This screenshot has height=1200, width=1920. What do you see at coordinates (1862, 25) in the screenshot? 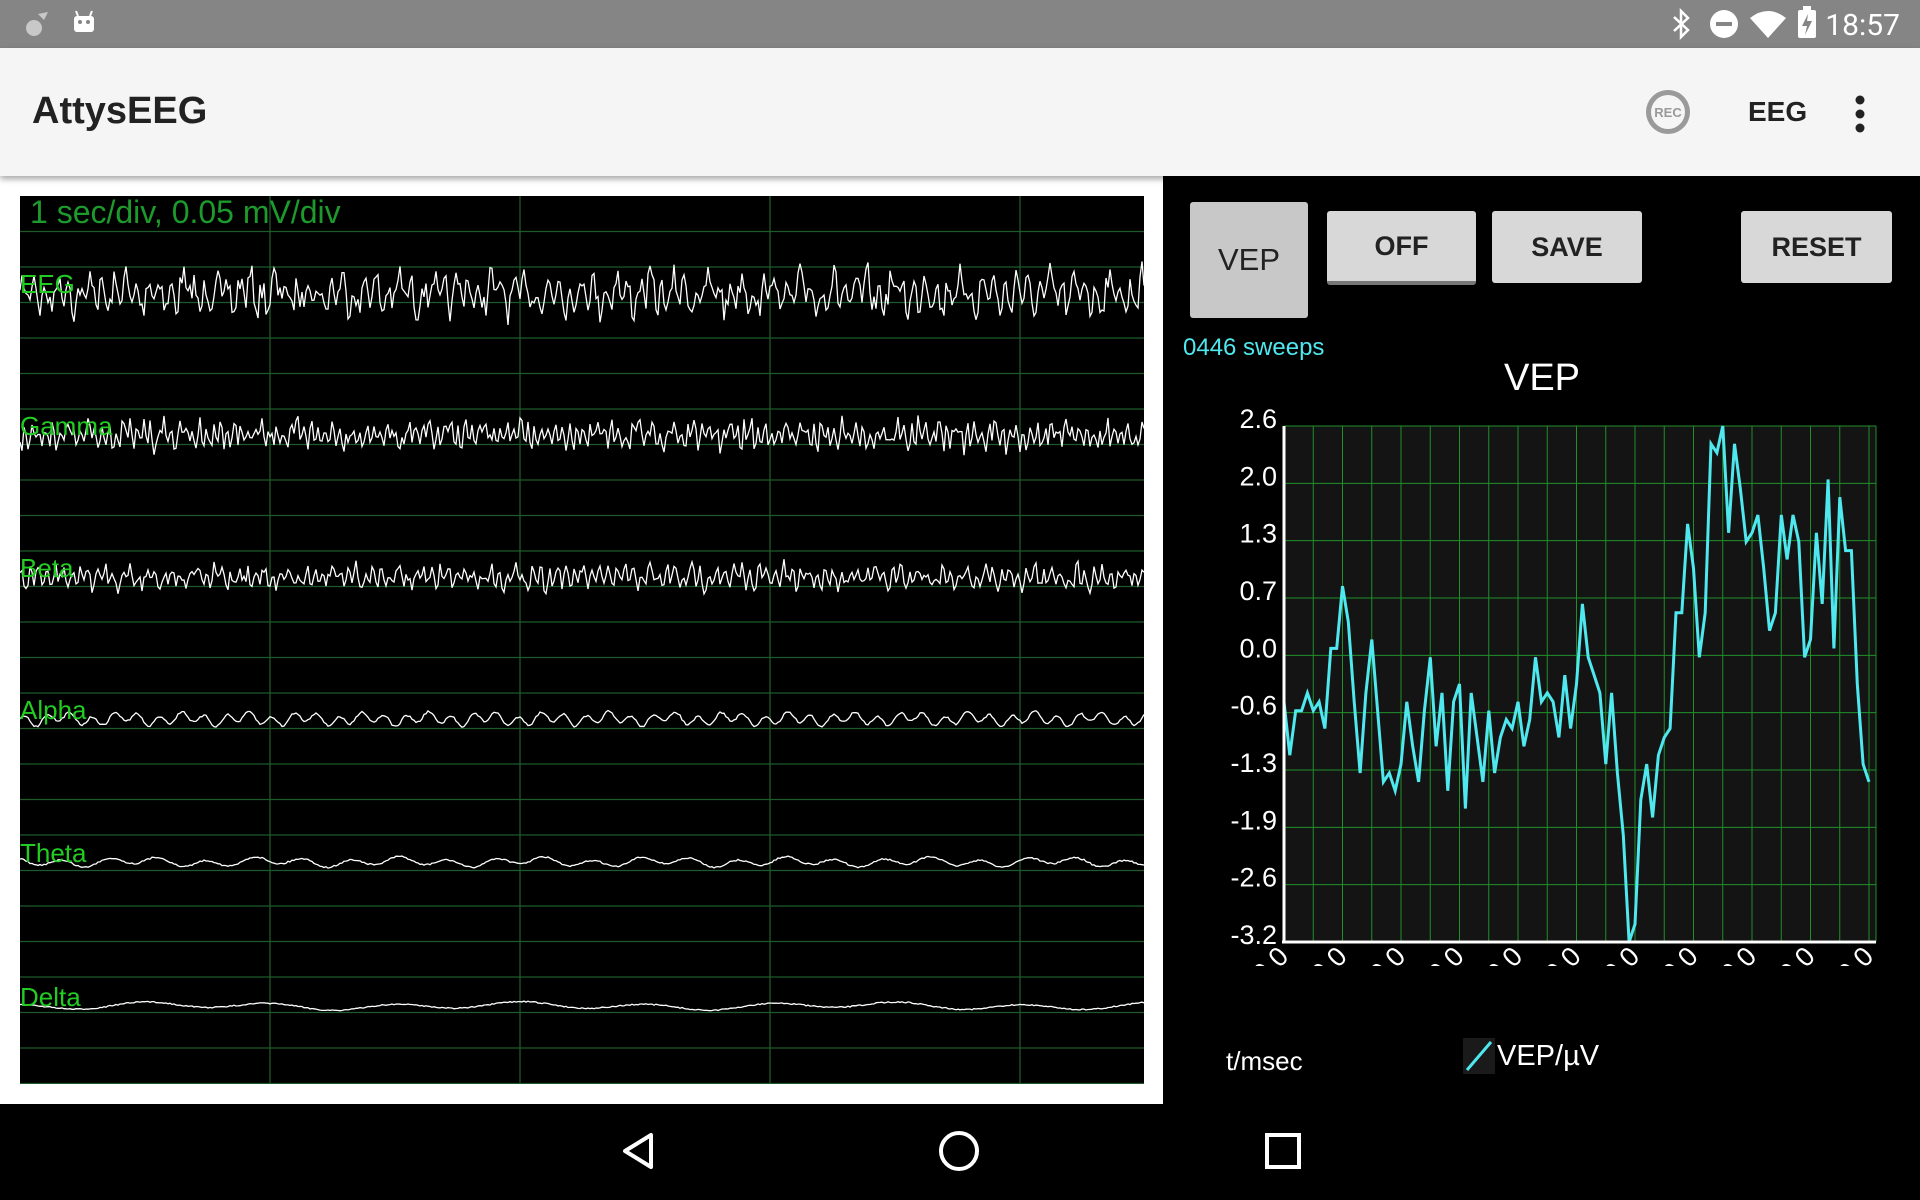
I see `clock: 18:57` at bounding box center [1862, 25].